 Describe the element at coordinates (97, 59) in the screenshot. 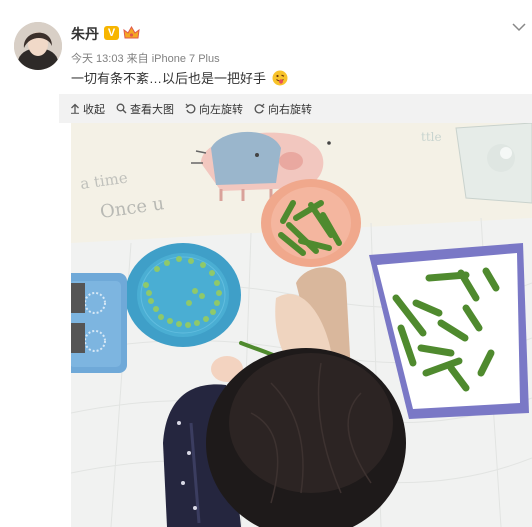

I see `post-time: 今天 13:03` at that location.